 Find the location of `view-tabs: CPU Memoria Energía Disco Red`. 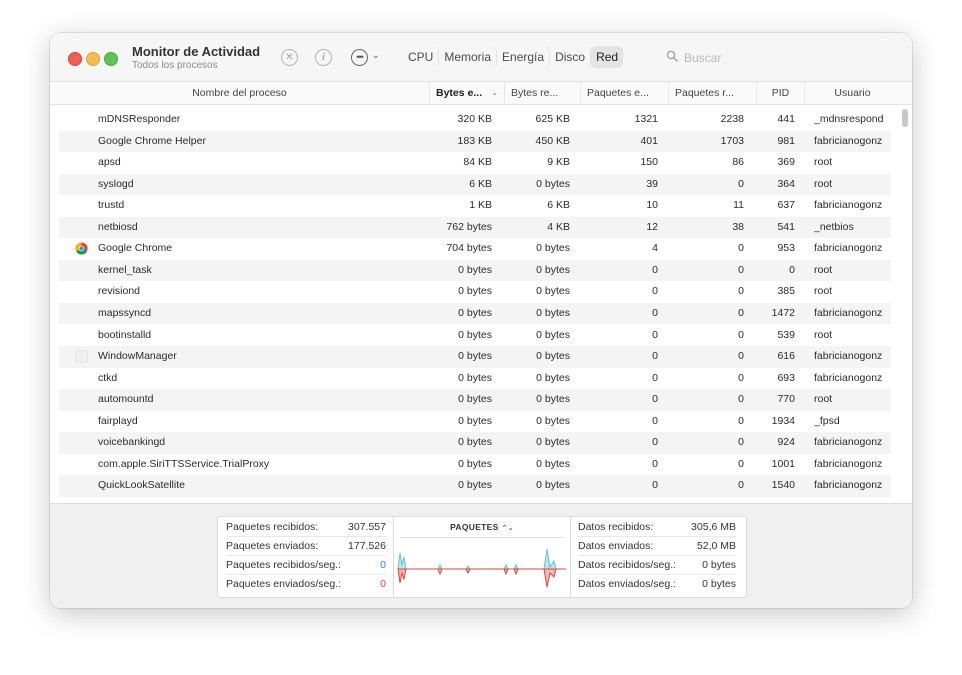

view-tabs: CPU Memoria Energía Disco Red is located at coordinates (513, 57).